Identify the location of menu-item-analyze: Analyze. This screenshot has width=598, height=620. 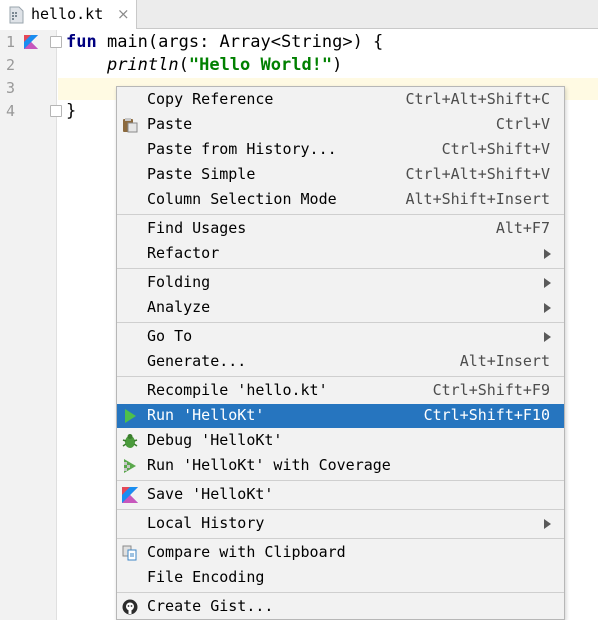
(340, 308).